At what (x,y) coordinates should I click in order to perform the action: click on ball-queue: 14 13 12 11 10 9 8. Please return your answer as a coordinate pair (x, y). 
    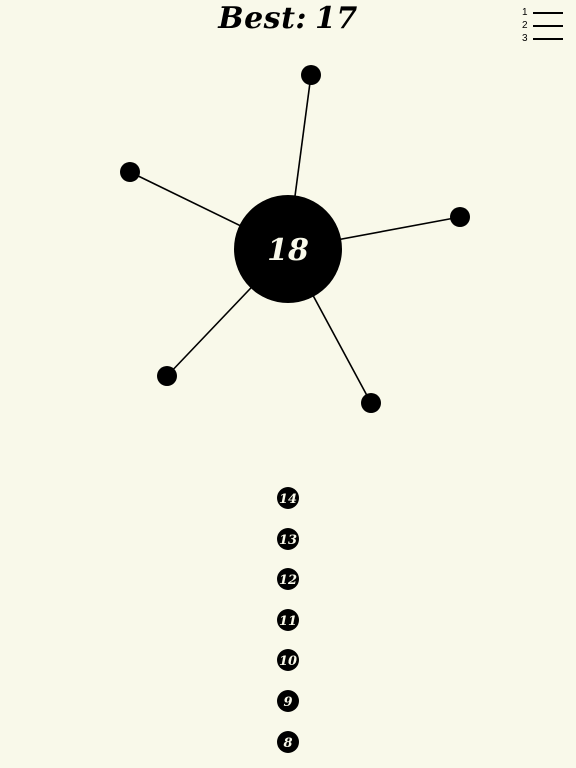
    Looking at the image, I should click on (288, 620).